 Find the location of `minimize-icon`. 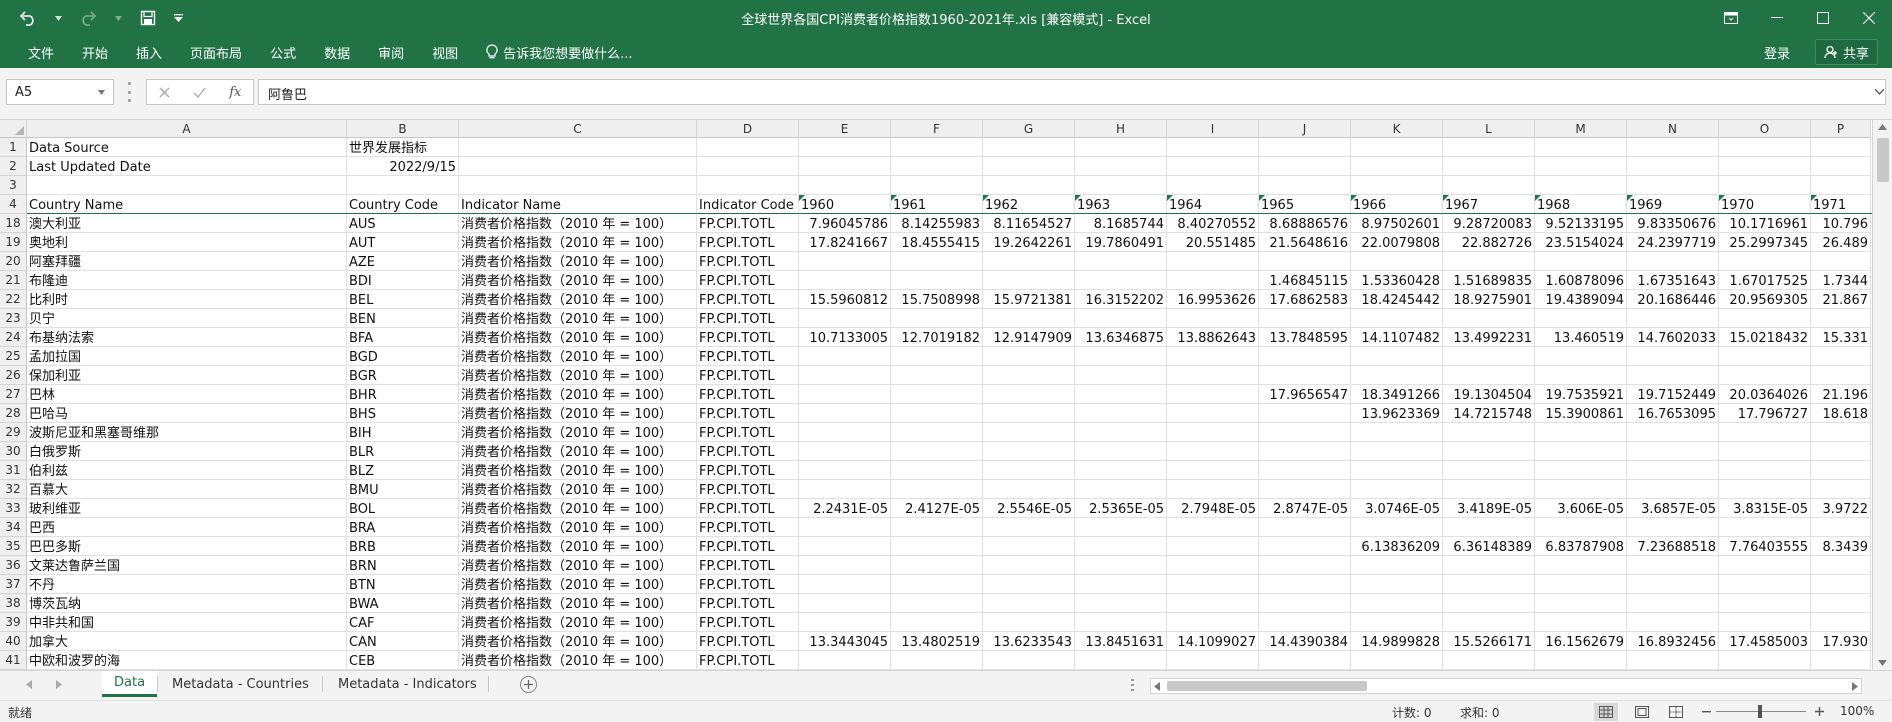

minimize-icon is located at coordinates (1777, 18).